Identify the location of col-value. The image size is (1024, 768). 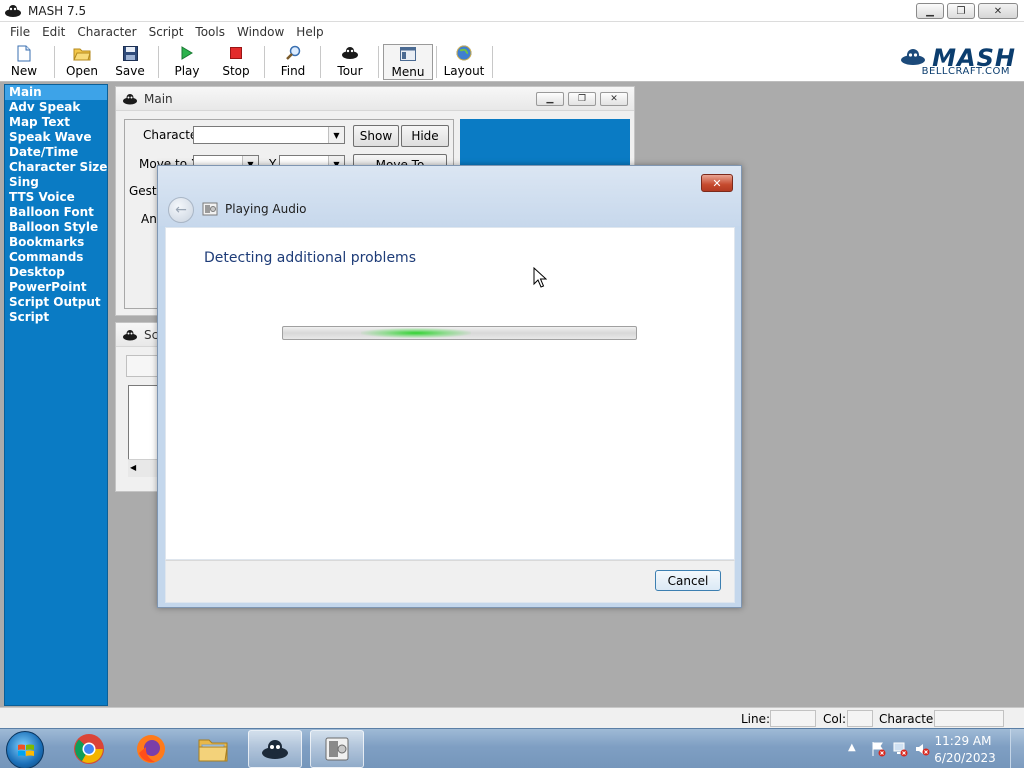
(860, 718).